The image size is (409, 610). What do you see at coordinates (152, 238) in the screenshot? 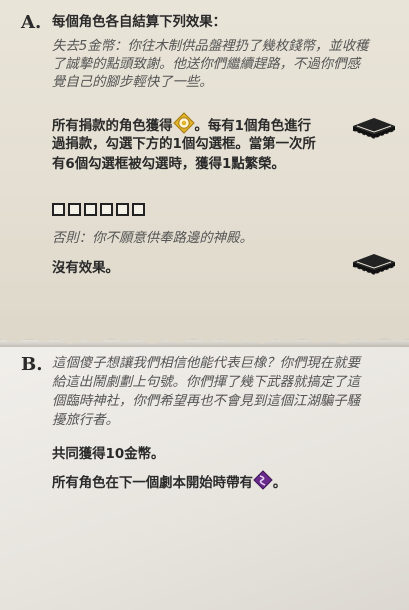
I see `otherwise-text: 否則：你不願意供奉路邊的神殿。` at bounding box center [152, 238].